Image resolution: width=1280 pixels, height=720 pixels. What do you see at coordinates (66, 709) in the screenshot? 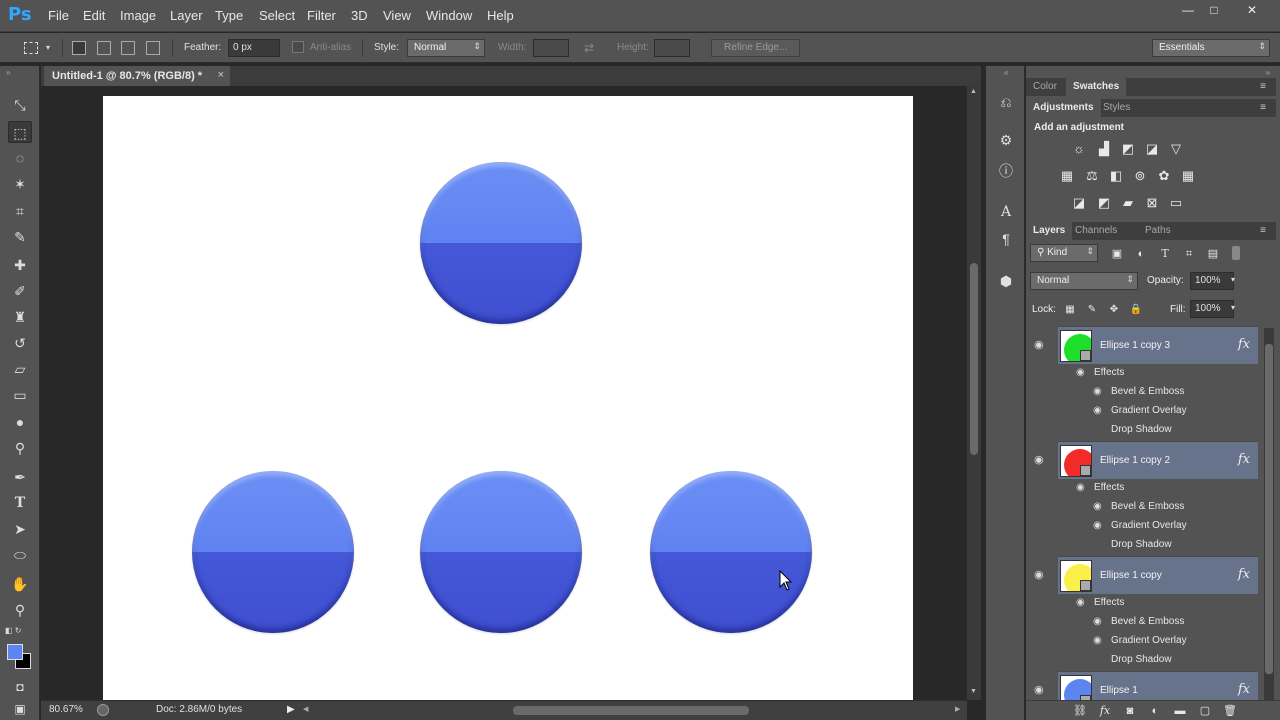
I see `zoom-readout: 80.67%` at bounding box center [66, 709].